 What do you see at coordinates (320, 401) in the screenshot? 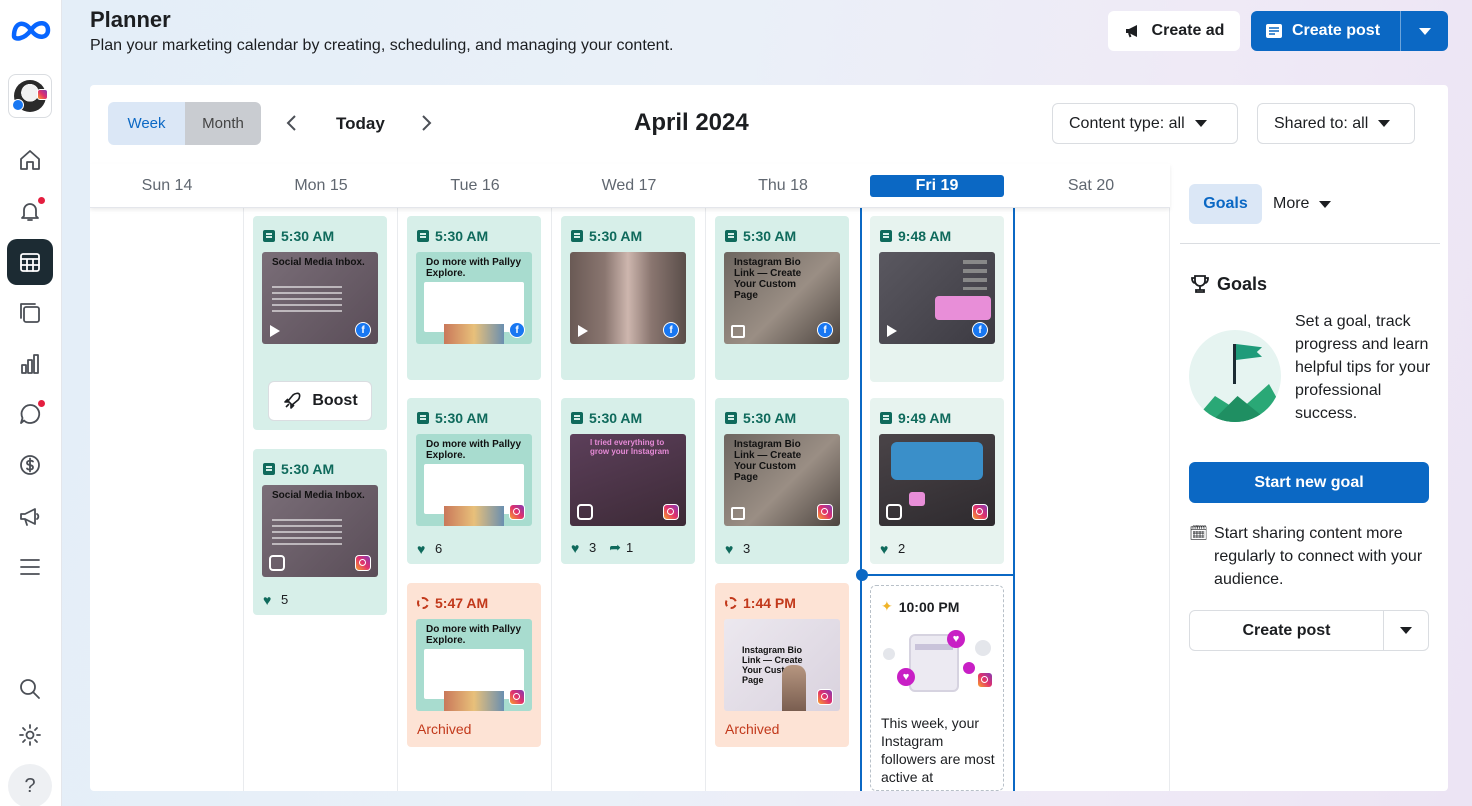
I see `boost-button: Boost` at bounding box center [320, 401].